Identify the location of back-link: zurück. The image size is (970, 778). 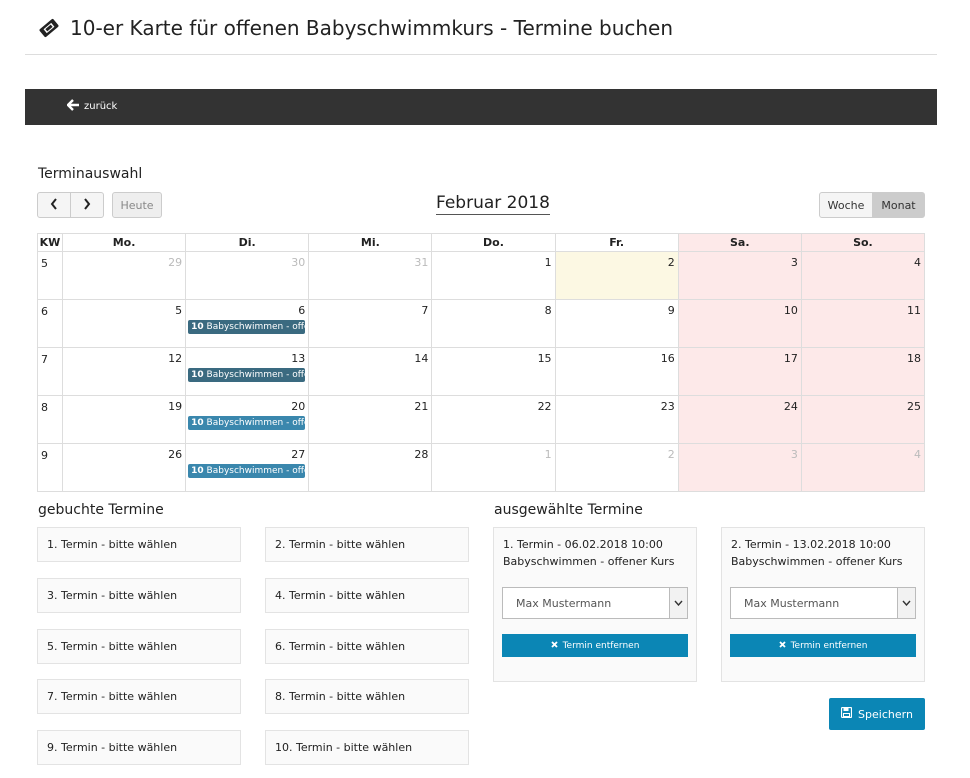
(91, 106).